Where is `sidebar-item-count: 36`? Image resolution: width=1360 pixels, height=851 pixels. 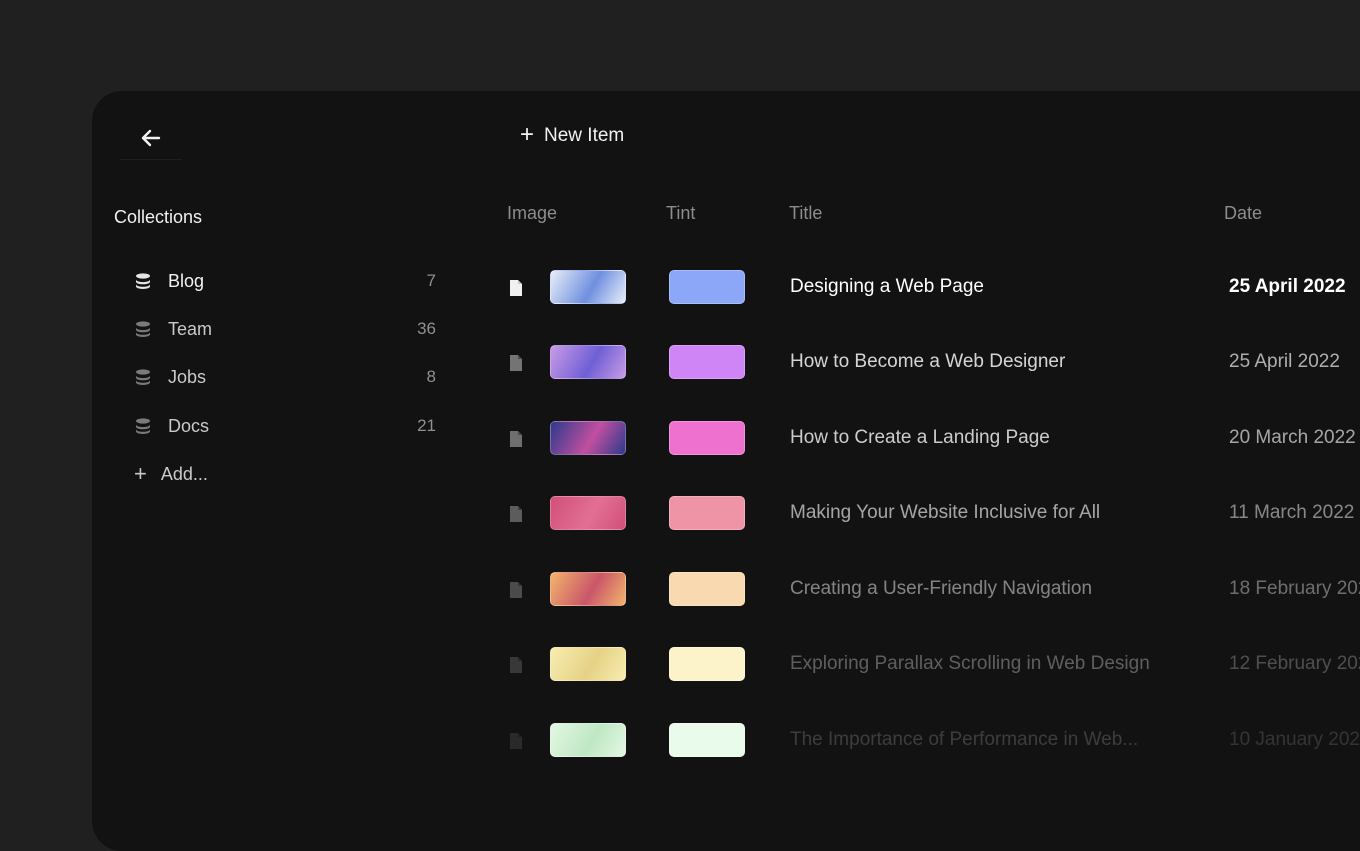
sidebar-item-count: 36 is located at coordinates (426, 328).